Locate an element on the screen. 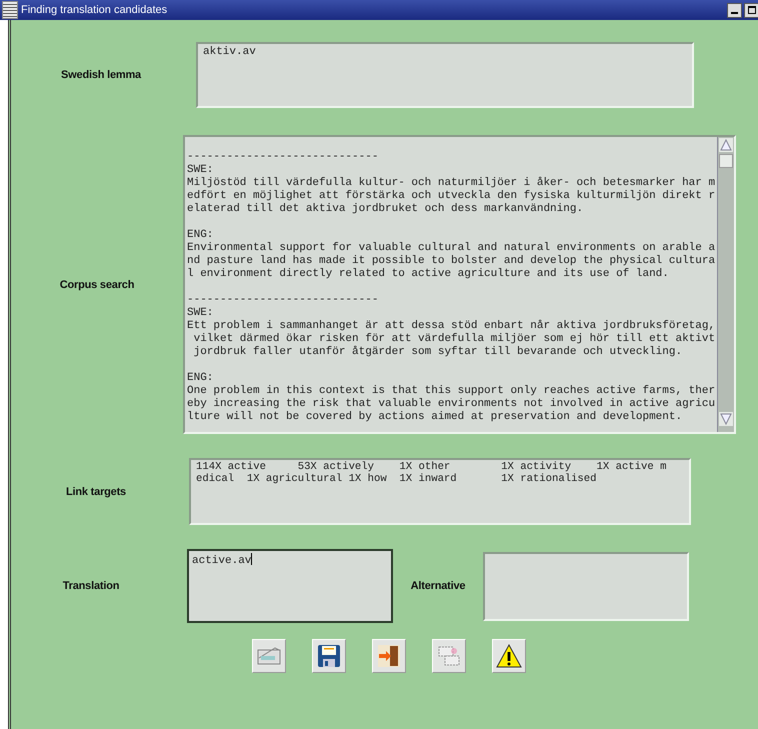 This screenshot has height=729, width=758. maximize-icon is located at coordinates (752, 10).